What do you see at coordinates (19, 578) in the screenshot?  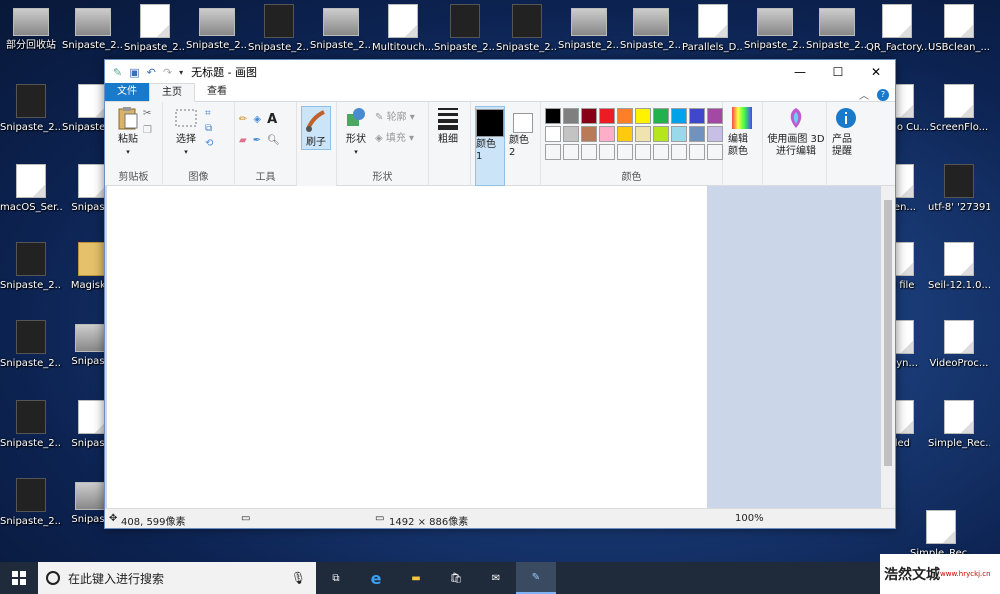 I see `start-button` at bounding box center [19, 578].